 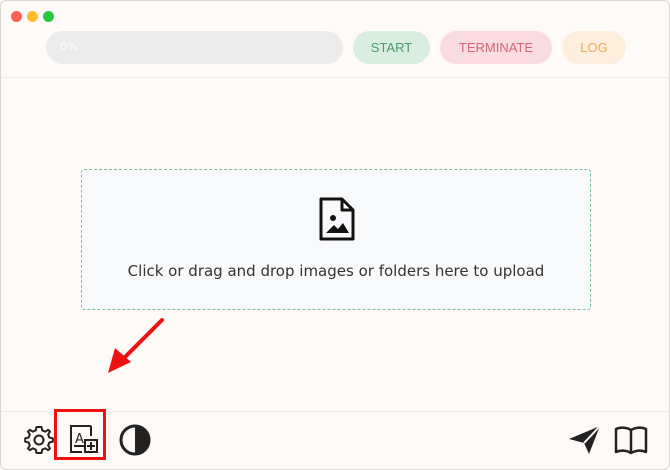 I want to click on contrast-icon, so click(x=135, y=440).